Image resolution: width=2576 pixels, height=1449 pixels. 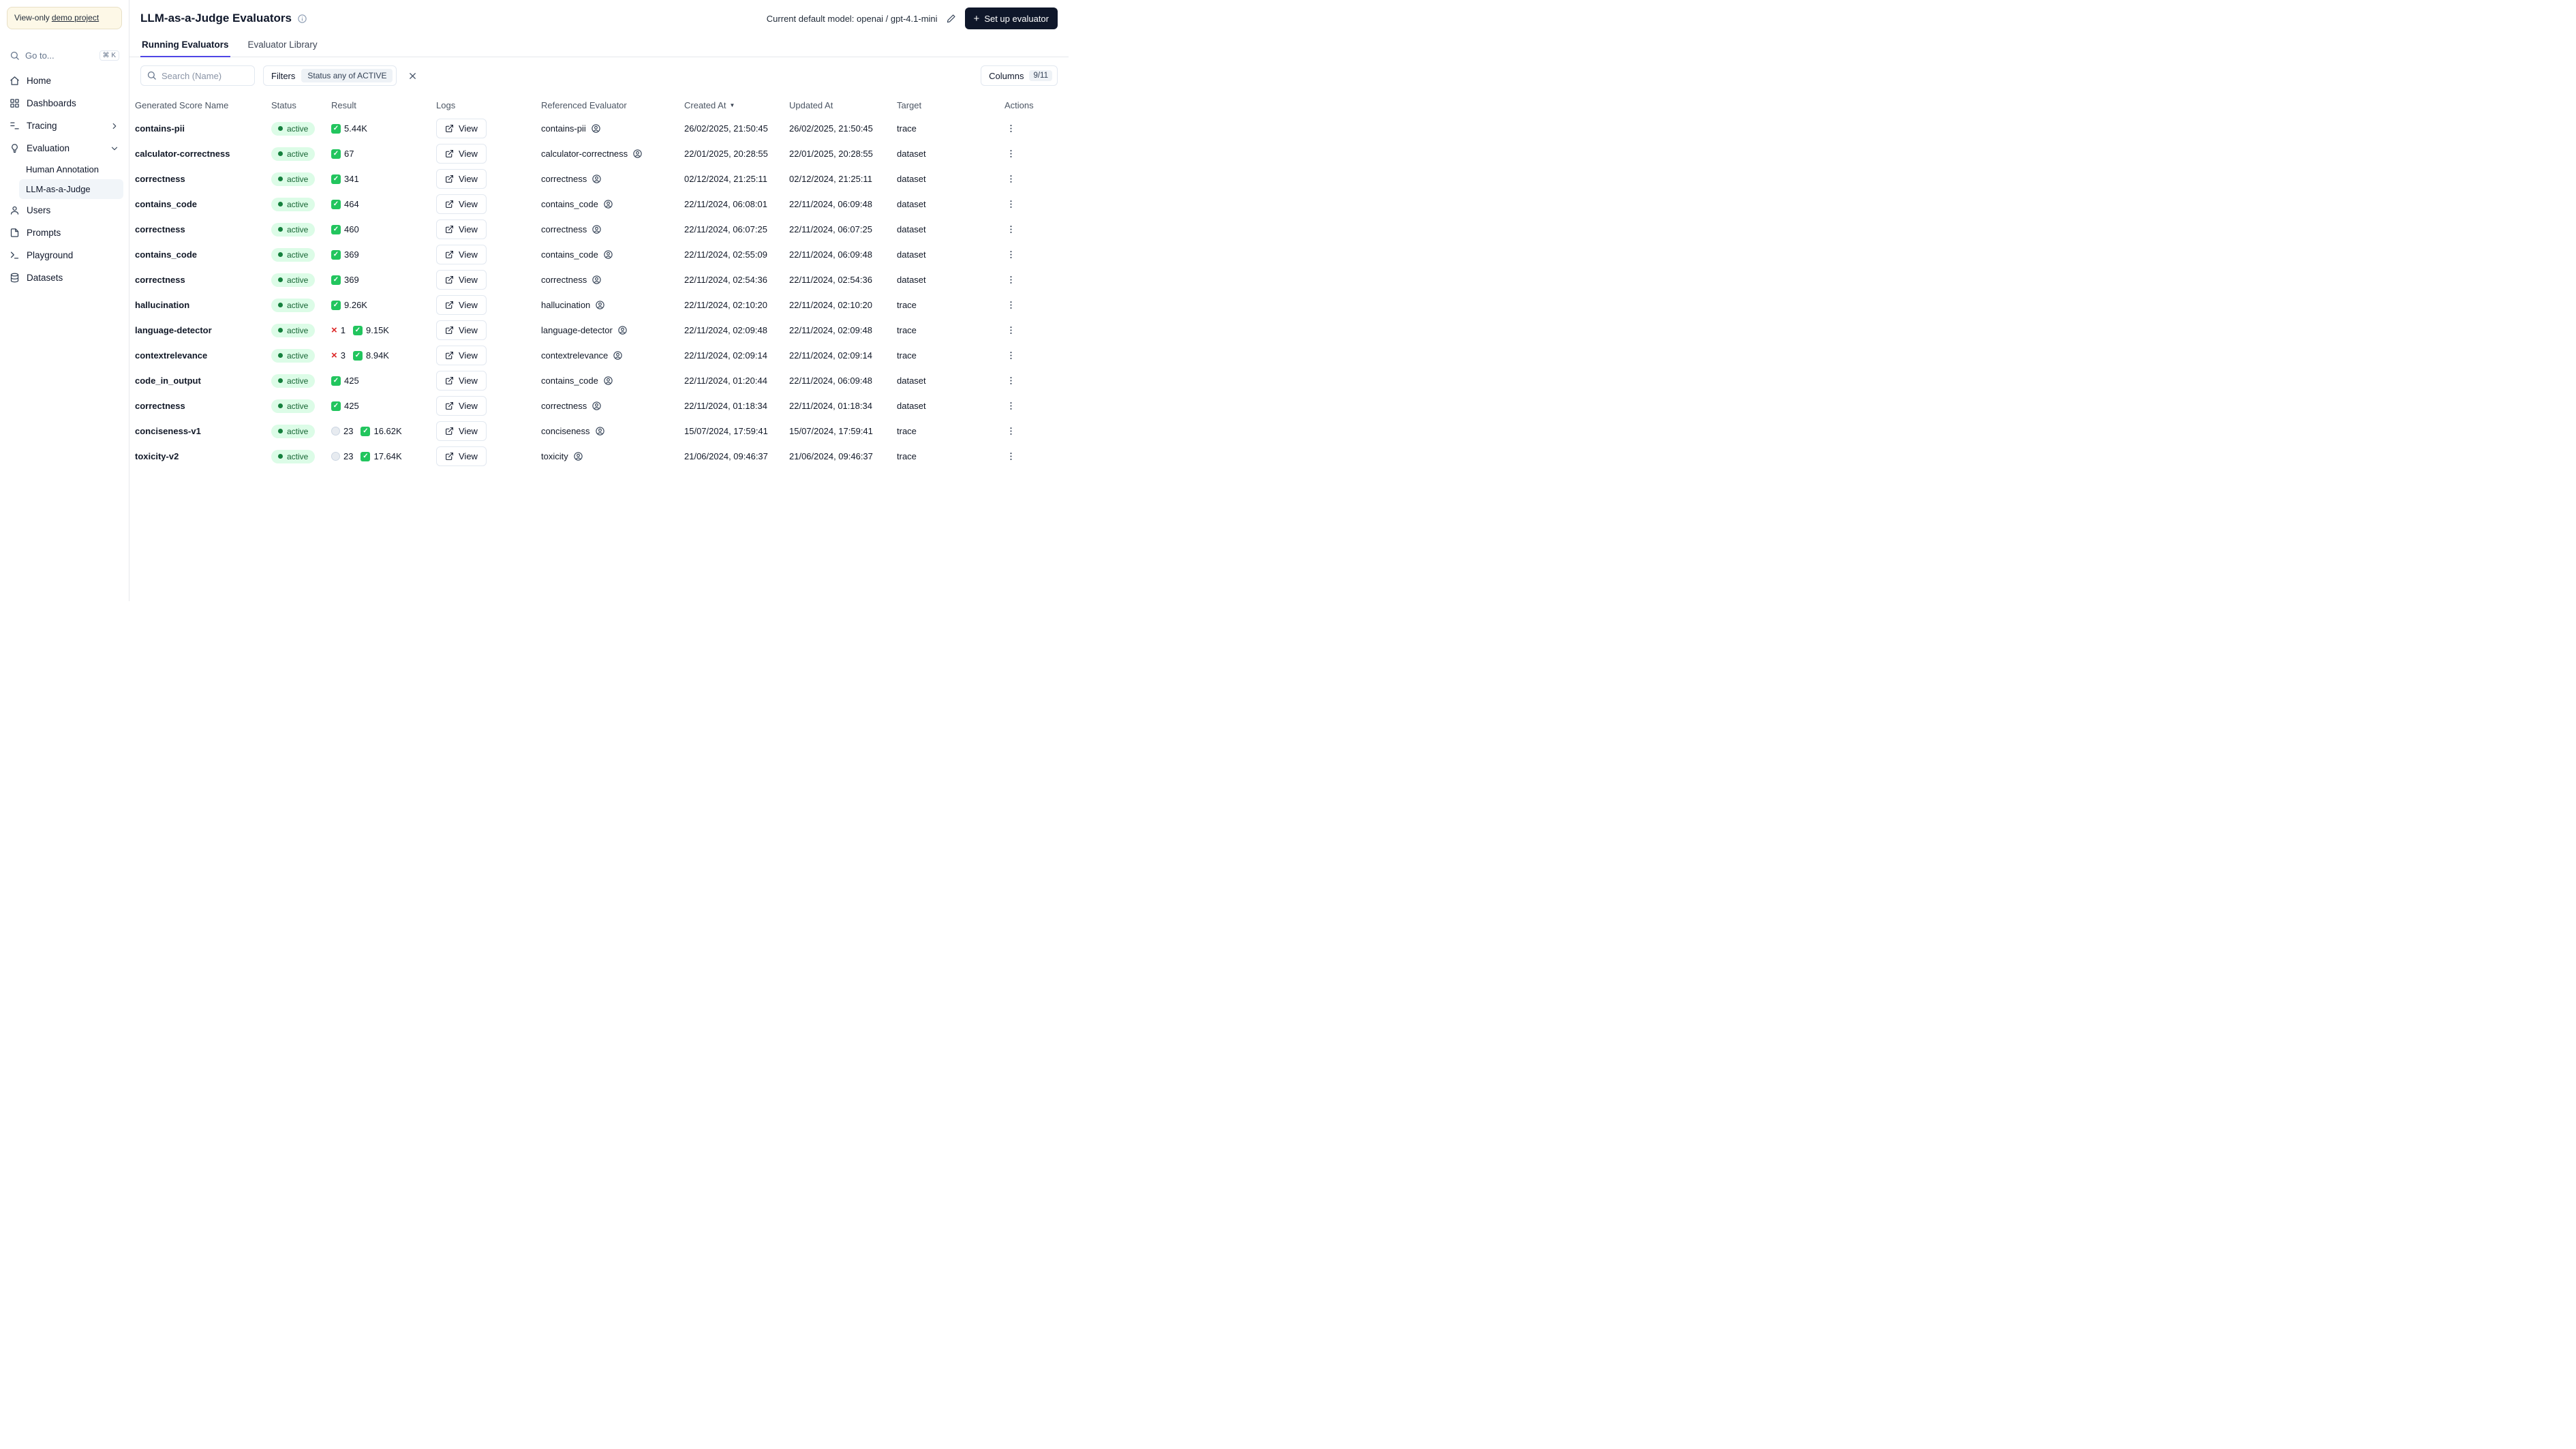 I want to click on result-count: 341, so click(x=351, y=179).